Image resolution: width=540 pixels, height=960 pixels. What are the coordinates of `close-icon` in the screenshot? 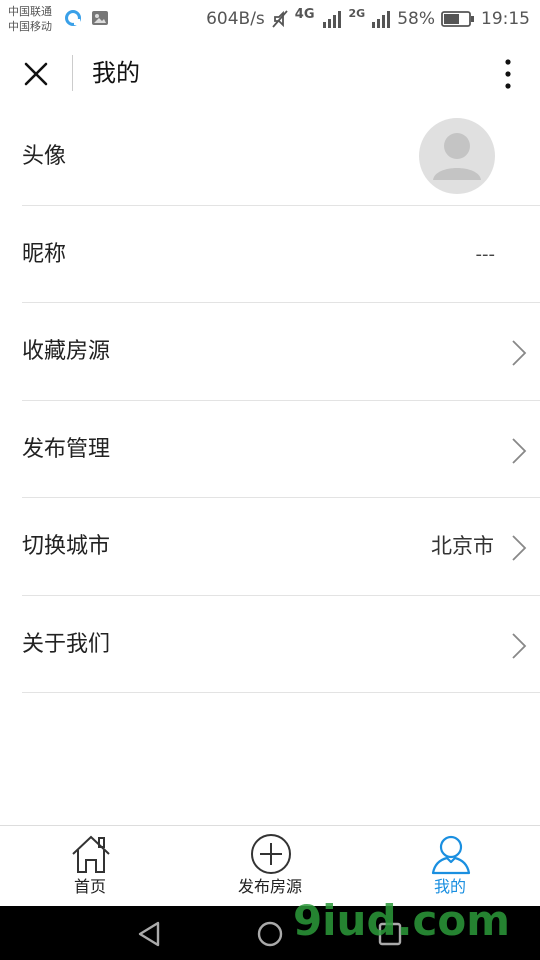 It's located at (36, 74).